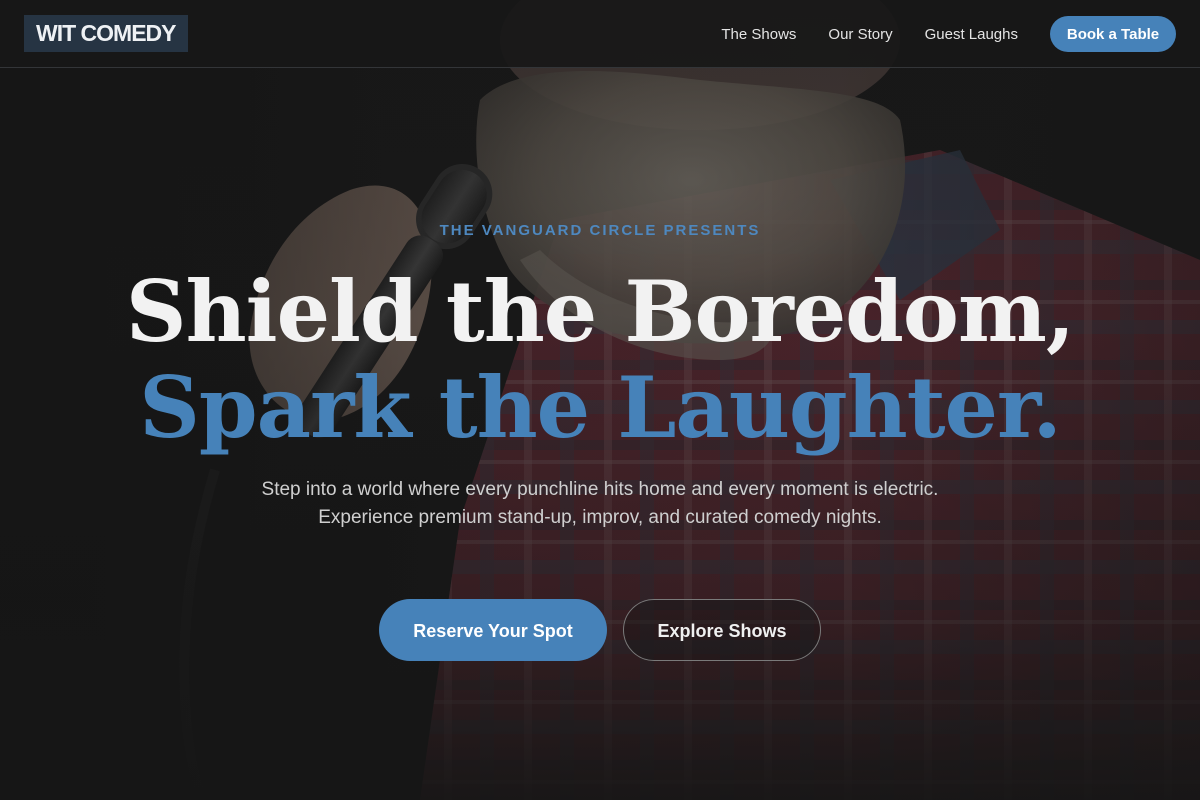 Image resolution: width=1200 pixels, height=800 pixels. What do you see at coordinates (600, 230) in the screenshot?
I see `hero-eyebrow: THE VANGUARD CIRCLE PRESENTS` at bounding box center [600, 230].